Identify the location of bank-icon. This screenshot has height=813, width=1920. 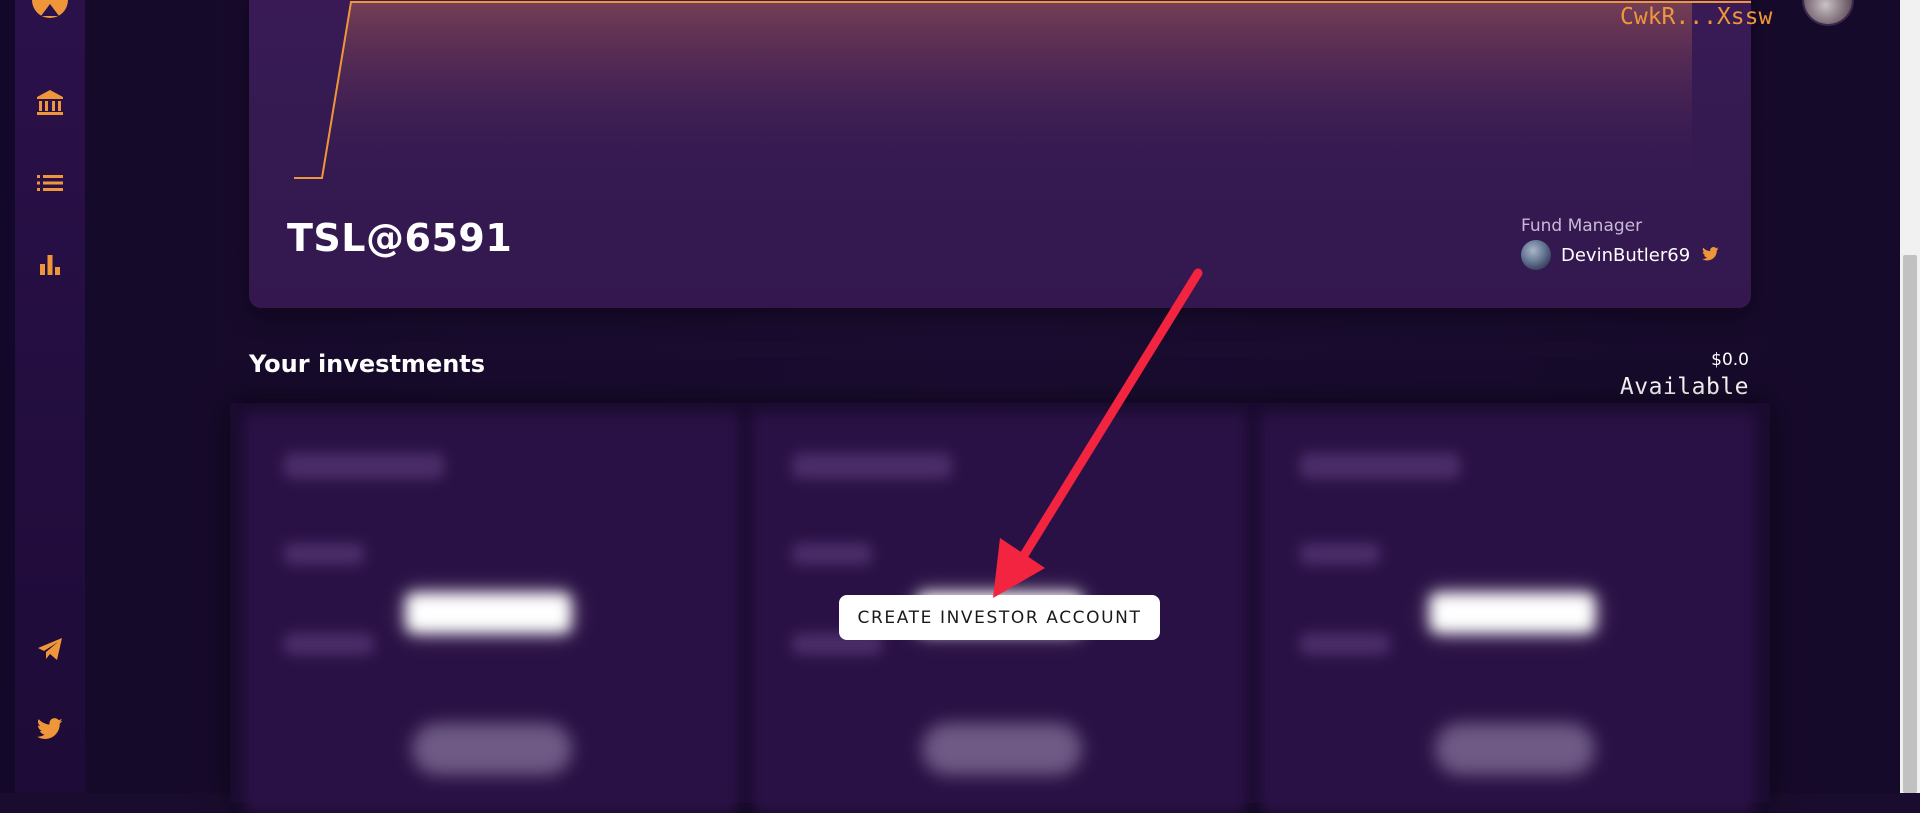
(50, 103).